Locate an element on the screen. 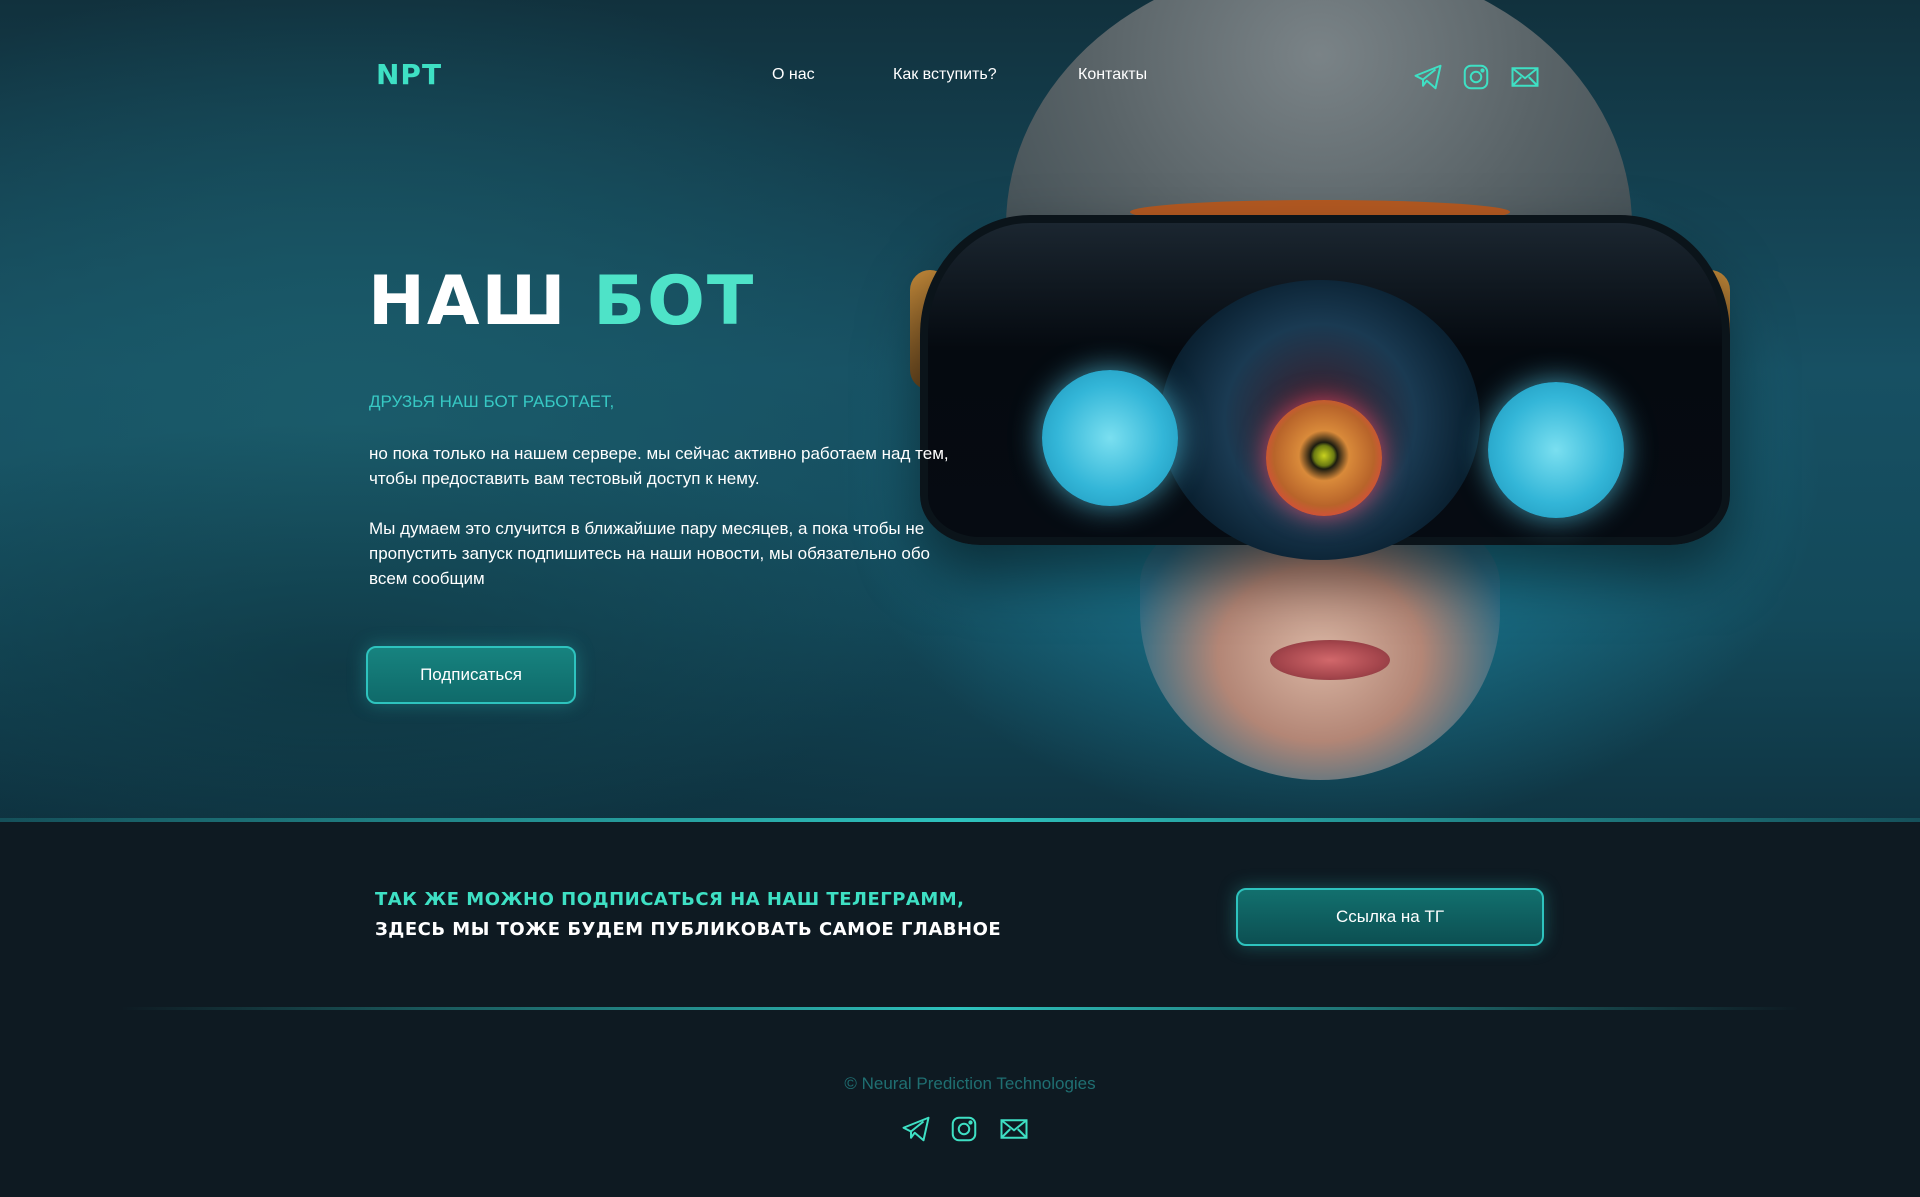  nav-link-how-to-join: Как вступить? is located at coordinates (945, 75).